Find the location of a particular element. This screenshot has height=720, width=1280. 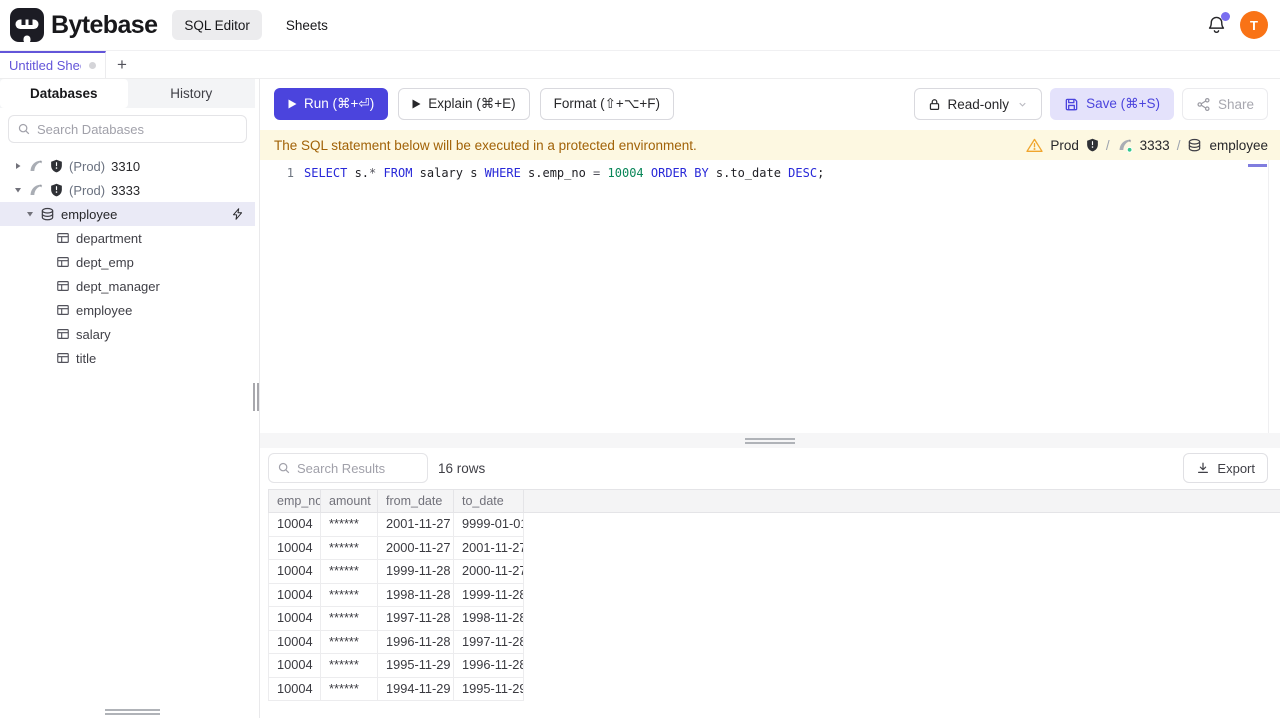

sidebar-tabs: Databases History is located at coordinates (127, 93).